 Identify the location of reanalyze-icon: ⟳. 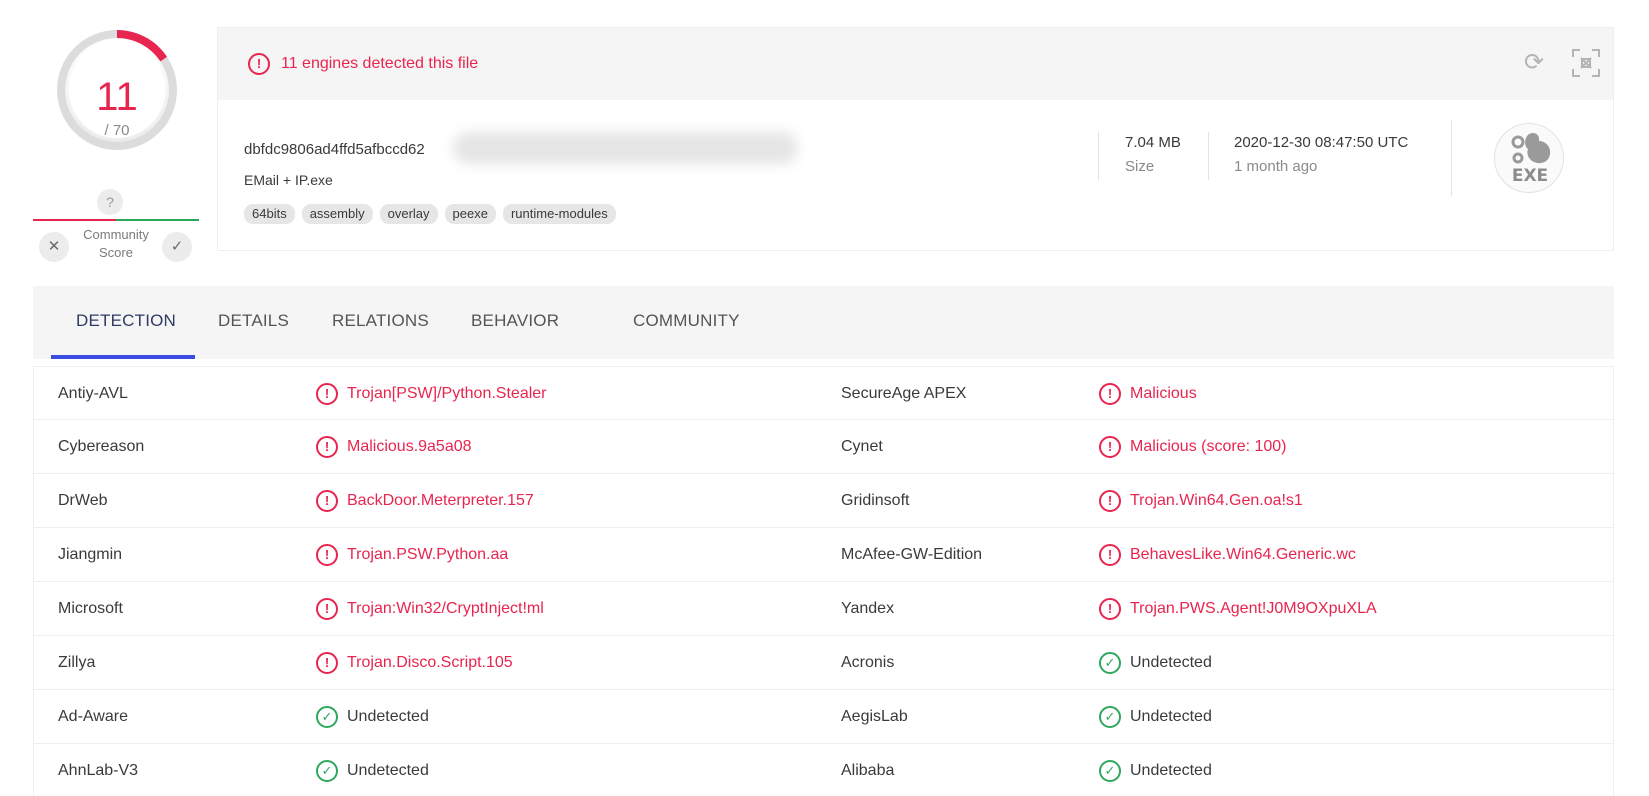
(1534, 63).